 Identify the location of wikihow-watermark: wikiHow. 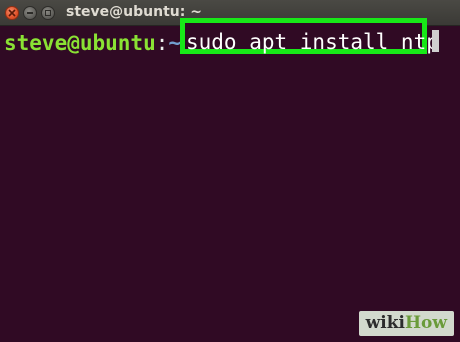
(406, 323).